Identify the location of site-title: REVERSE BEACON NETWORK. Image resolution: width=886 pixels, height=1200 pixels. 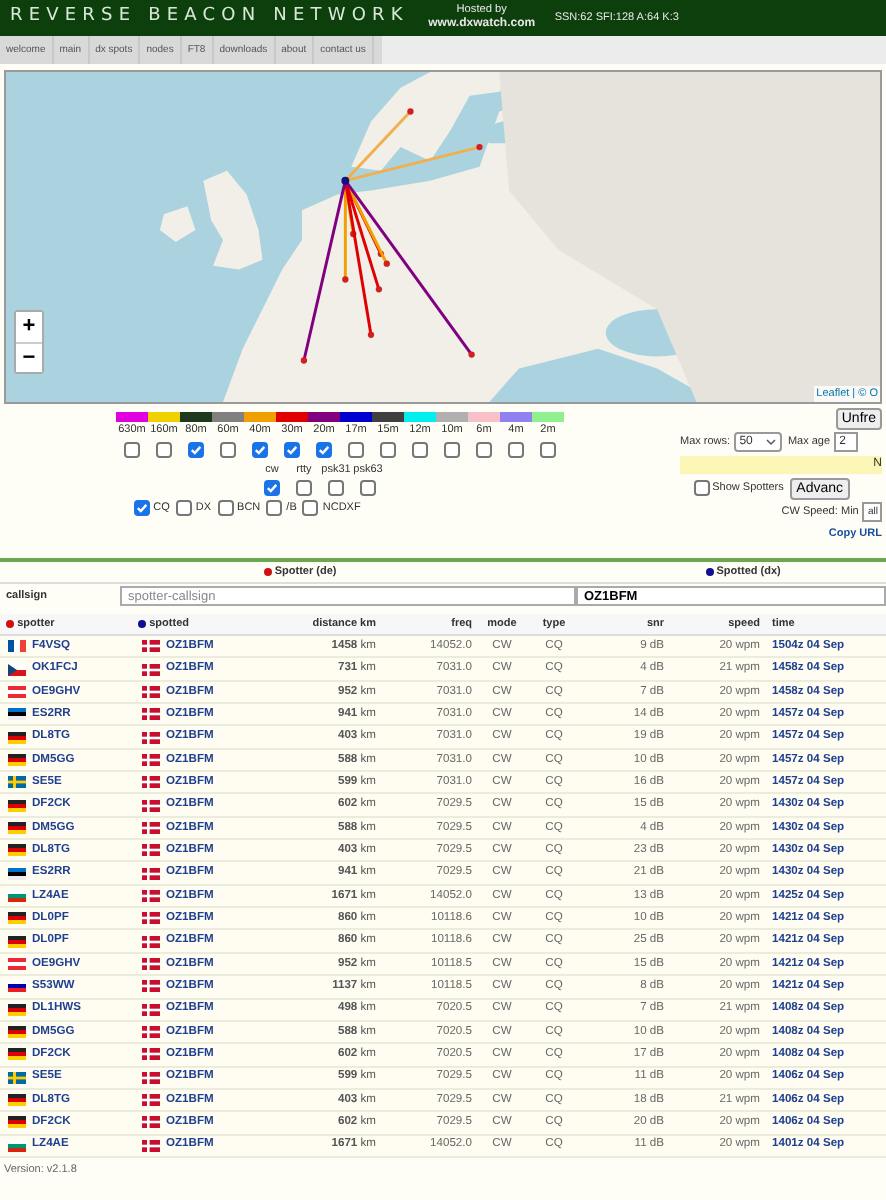
(208, 17).